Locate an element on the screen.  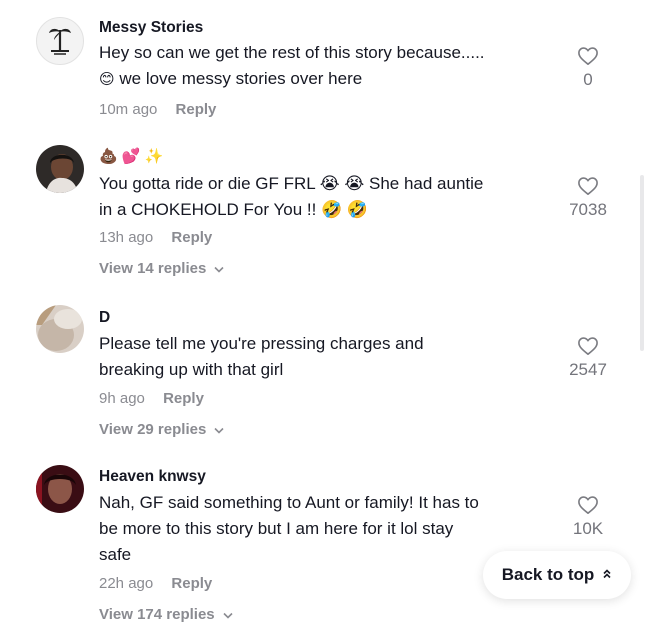
view-replies-label: View 174 replies is located at coordinates (157, 614).